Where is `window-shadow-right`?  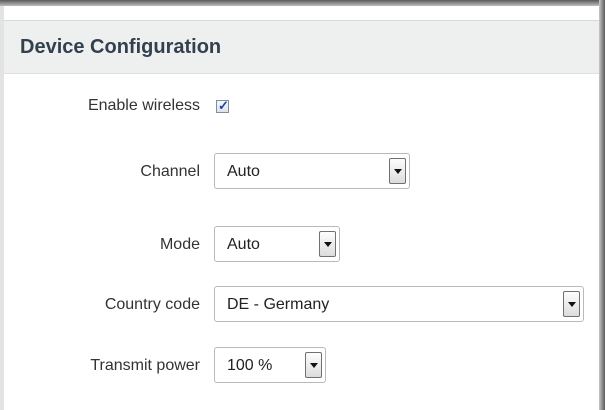
window-shadow-right is located at coordinates (602, 205).